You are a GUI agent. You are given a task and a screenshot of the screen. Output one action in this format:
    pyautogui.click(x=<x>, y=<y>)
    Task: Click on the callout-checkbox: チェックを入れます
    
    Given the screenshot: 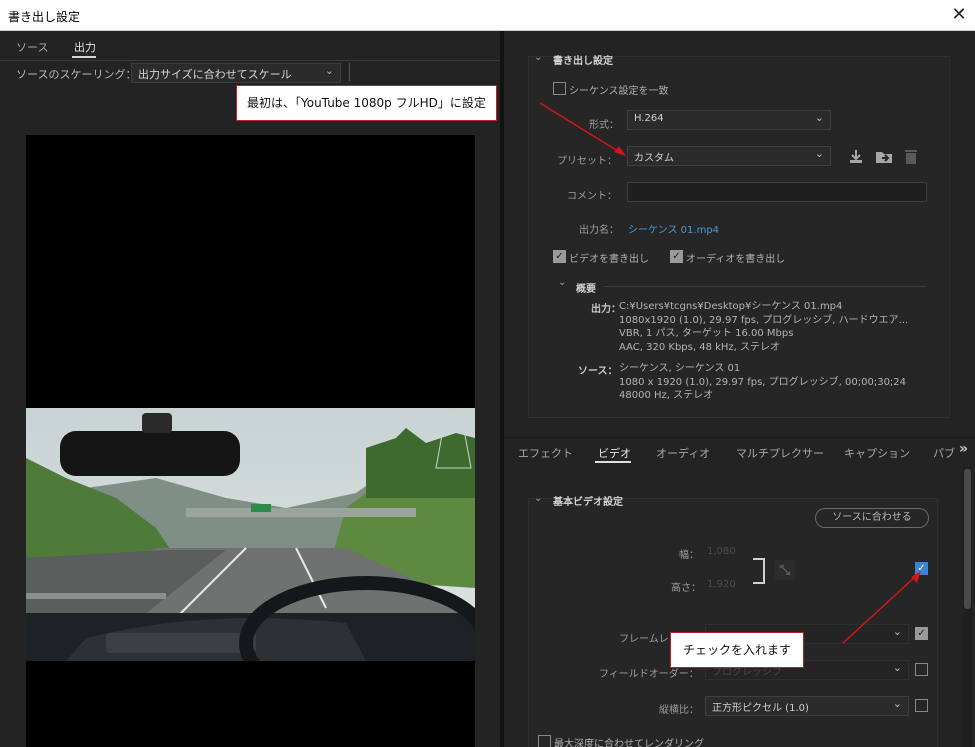 What is the action you would take?
    pyautogui.click(x=737, y=650)
    